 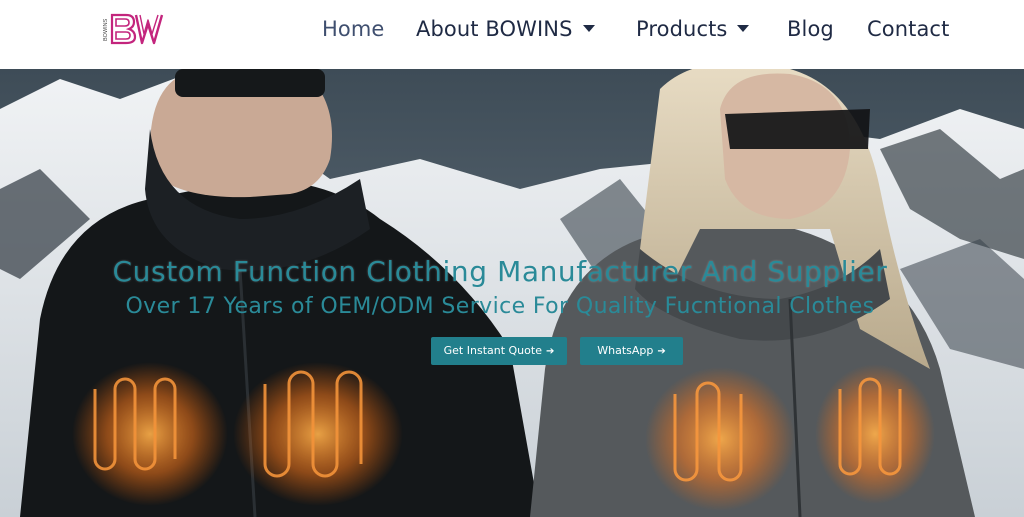 I want to click on get-instant-quote-button: Get Instant Quote ➔, so click(x=499, y=351).